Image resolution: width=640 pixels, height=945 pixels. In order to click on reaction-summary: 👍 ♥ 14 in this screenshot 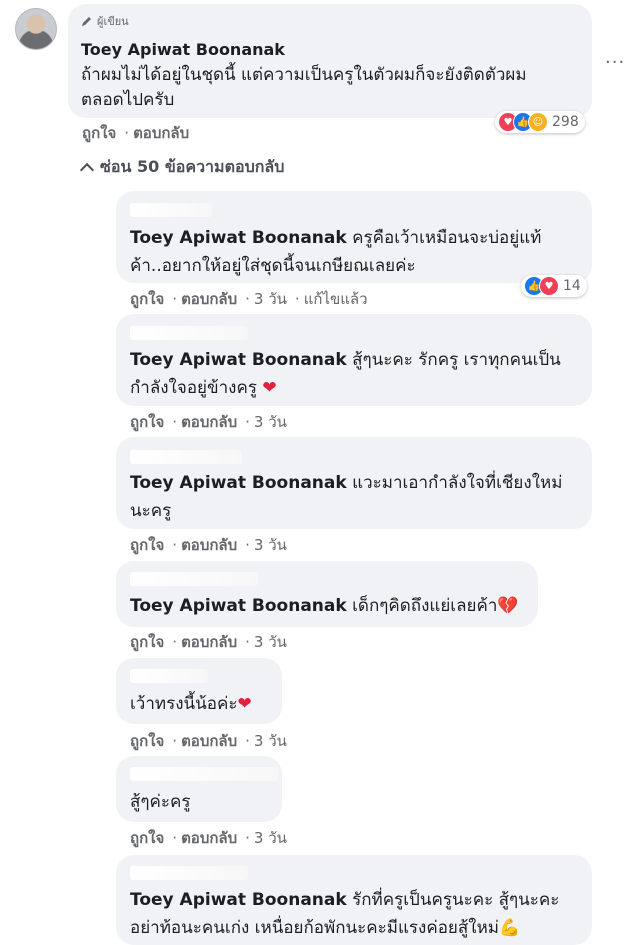, I will do `click(554, 286)`.